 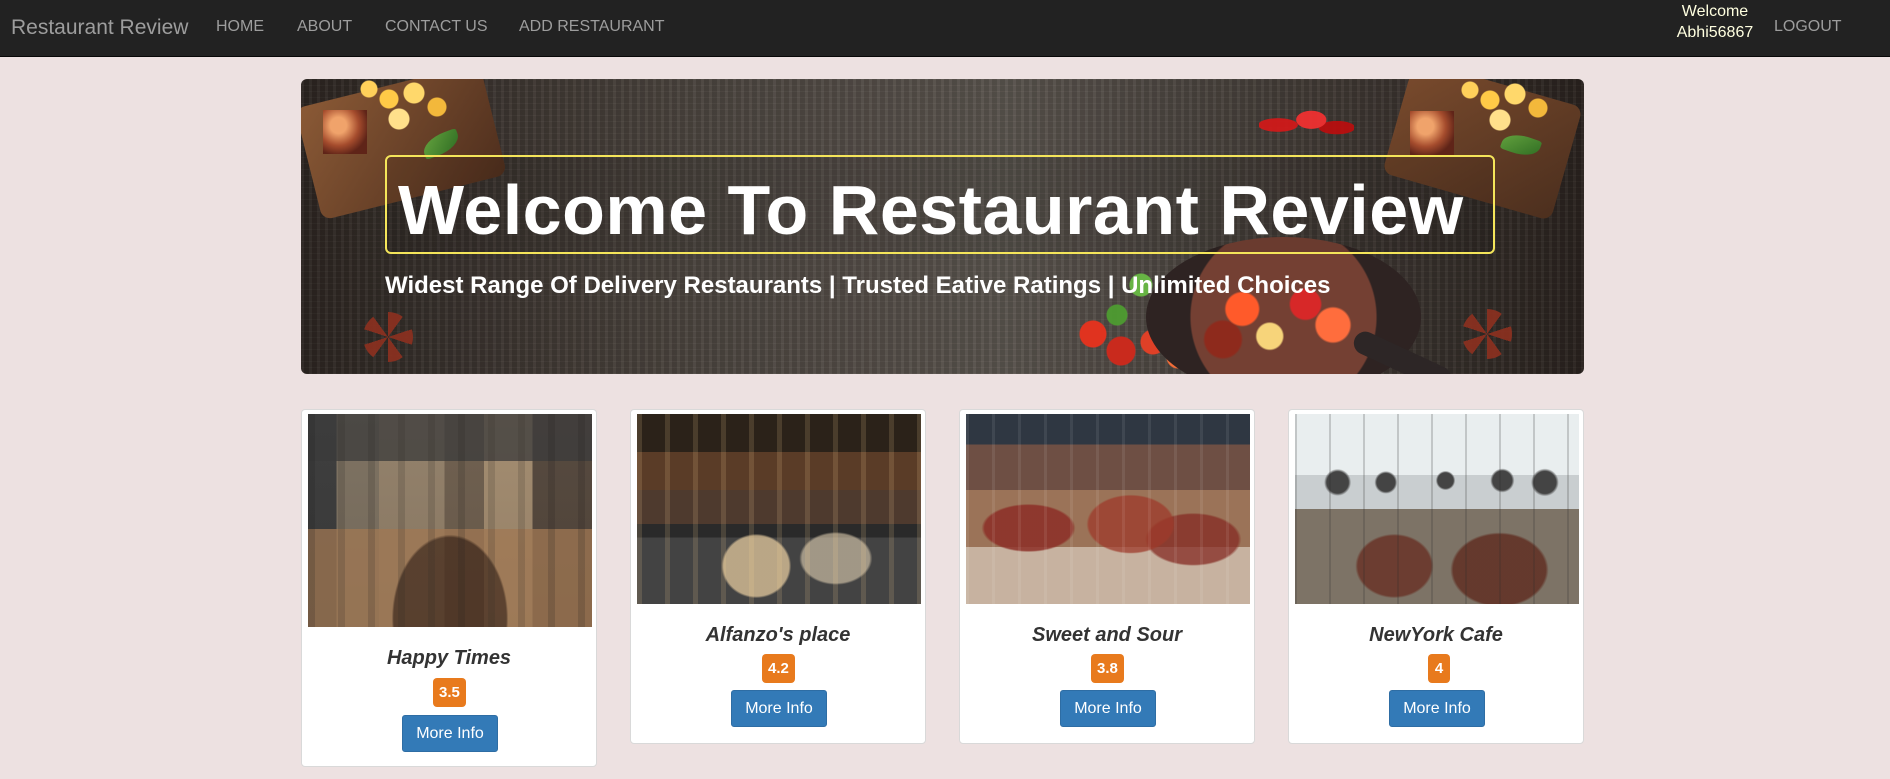 What do you see at coordinates (406, 106) in the screenshot?
I see `cheese-left` at bounding box center [406, 106].